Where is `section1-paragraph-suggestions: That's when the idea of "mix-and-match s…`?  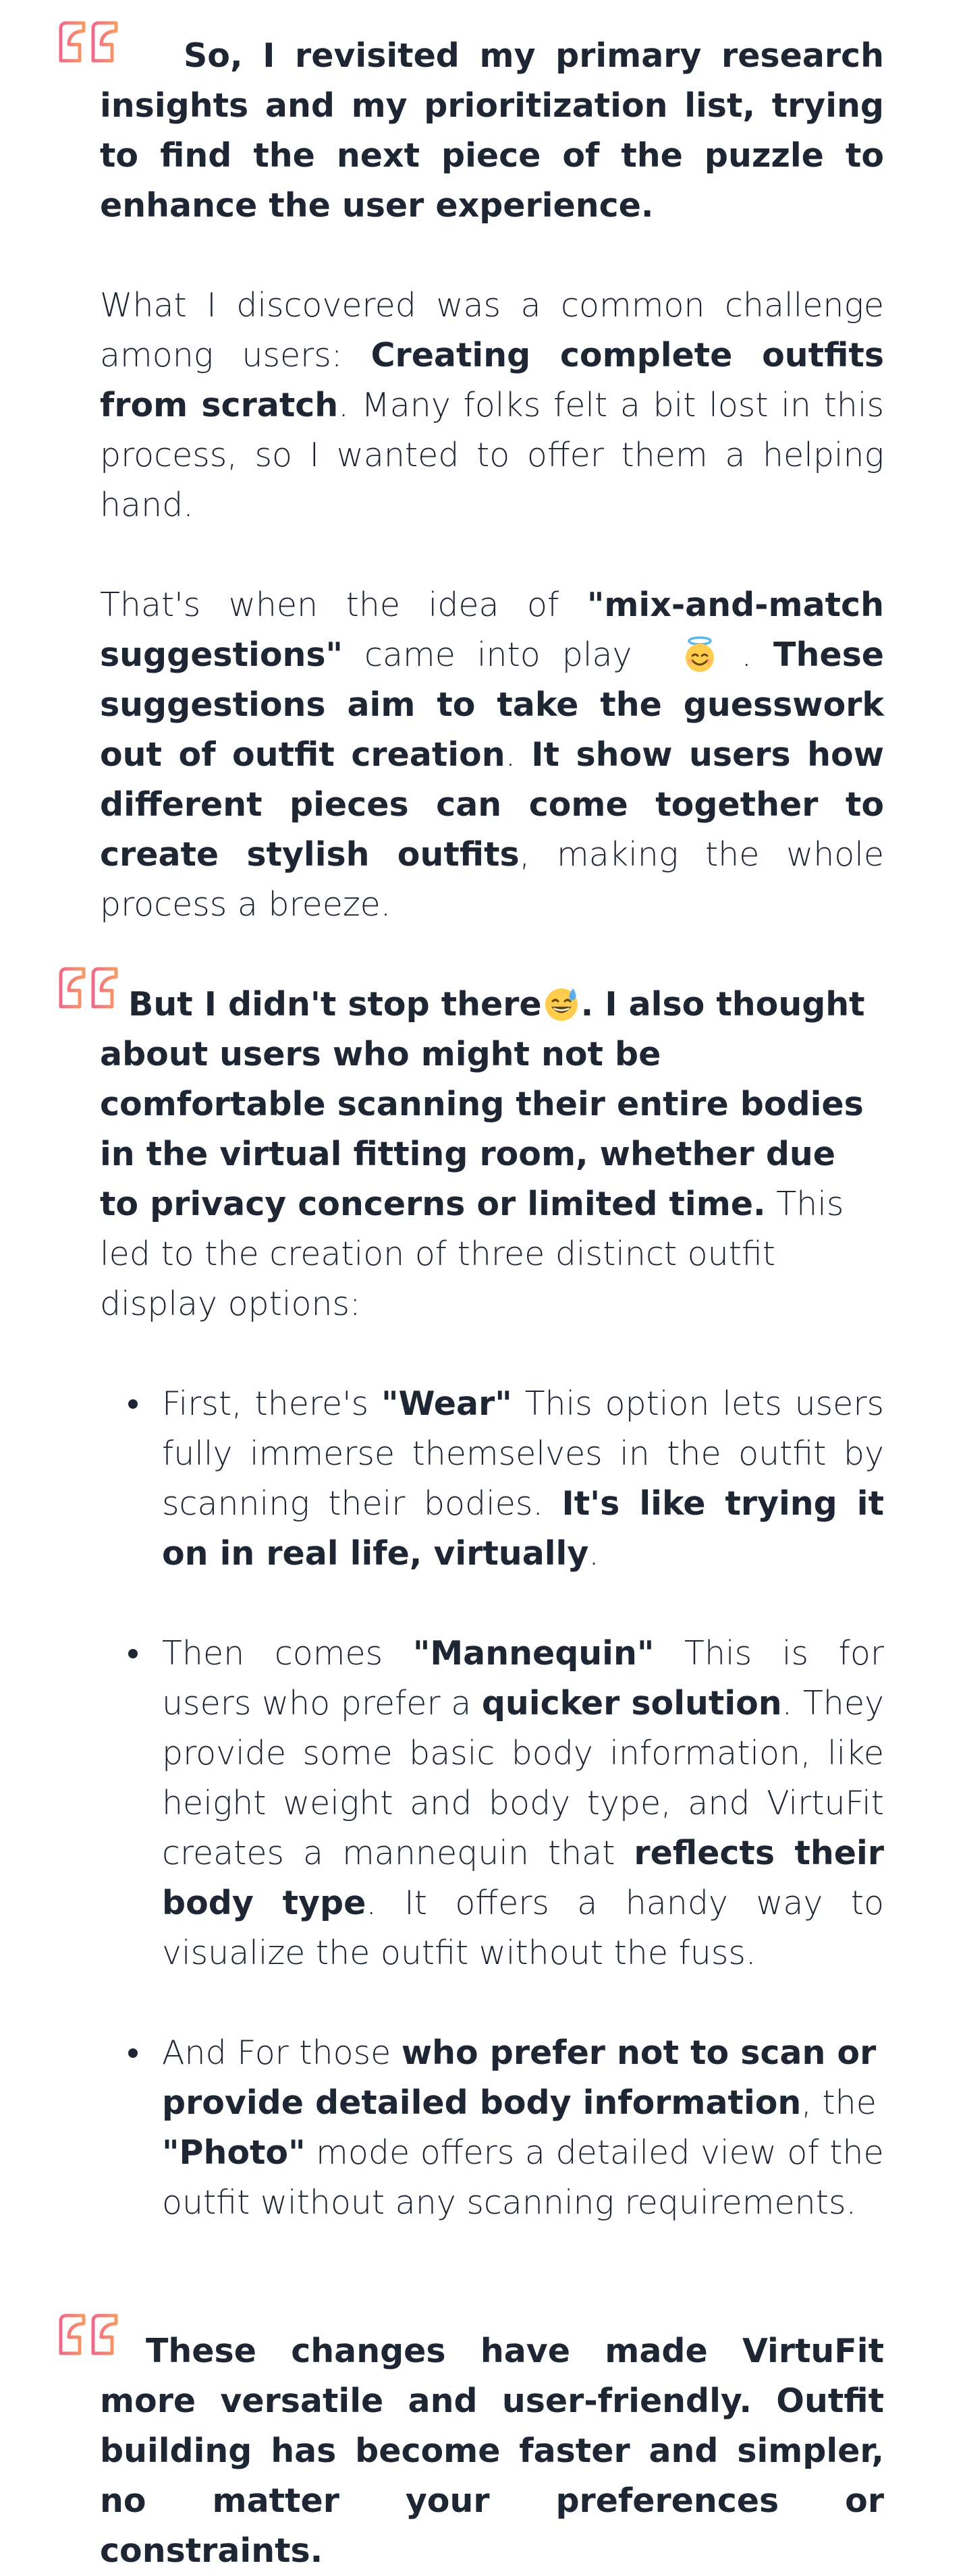
section1-paragraph-suggestions: That's when the idea of "mix-and-match s… is located at coordinates (492, 755).